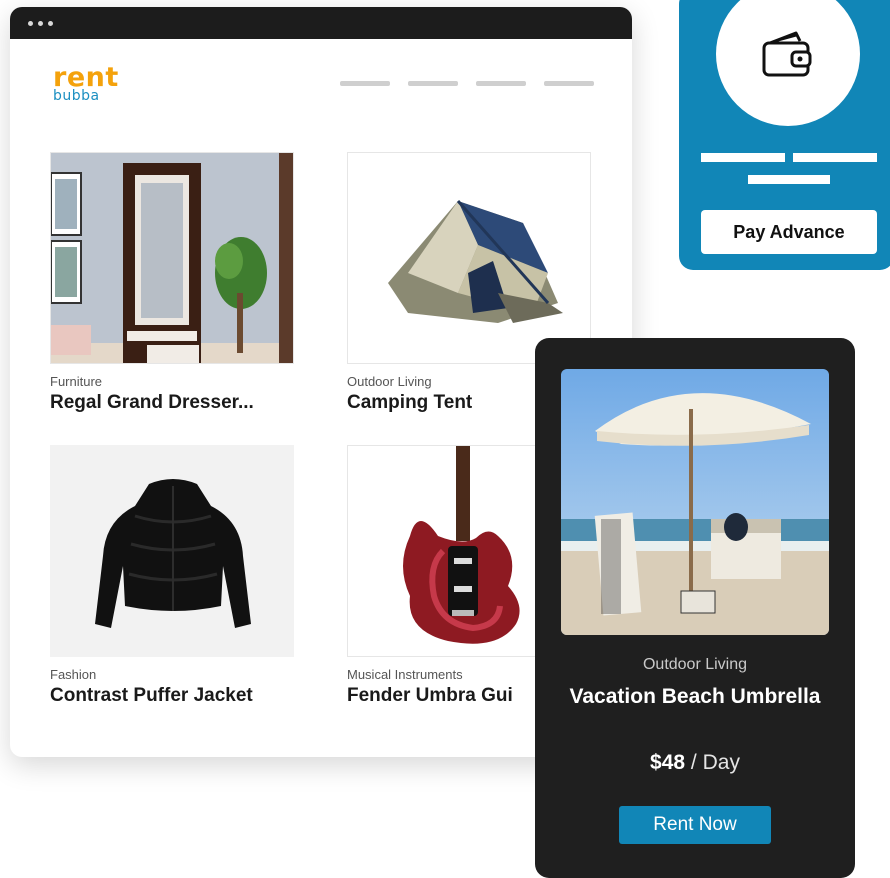  What do you see at coordinates (695, 696) in the screenshot?
I see `detail-product-name: Vacation Beach Umbrella` at bounding box center [695, 696].